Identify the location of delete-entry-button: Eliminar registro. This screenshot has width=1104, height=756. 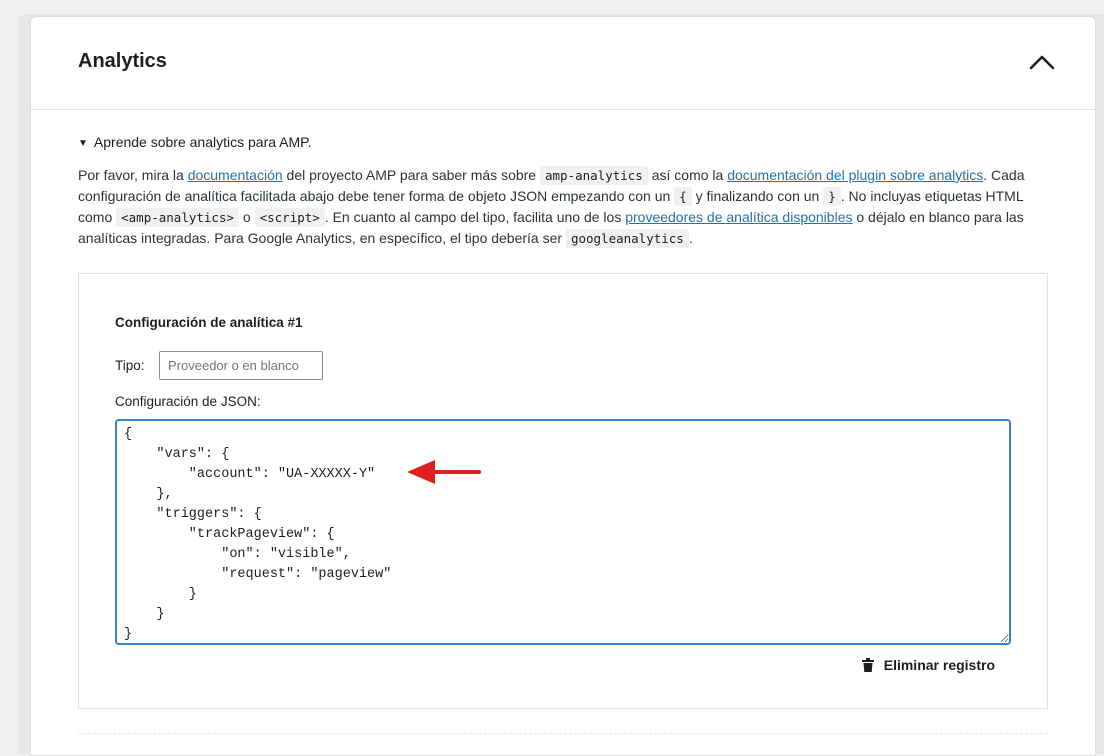
(928, 665).